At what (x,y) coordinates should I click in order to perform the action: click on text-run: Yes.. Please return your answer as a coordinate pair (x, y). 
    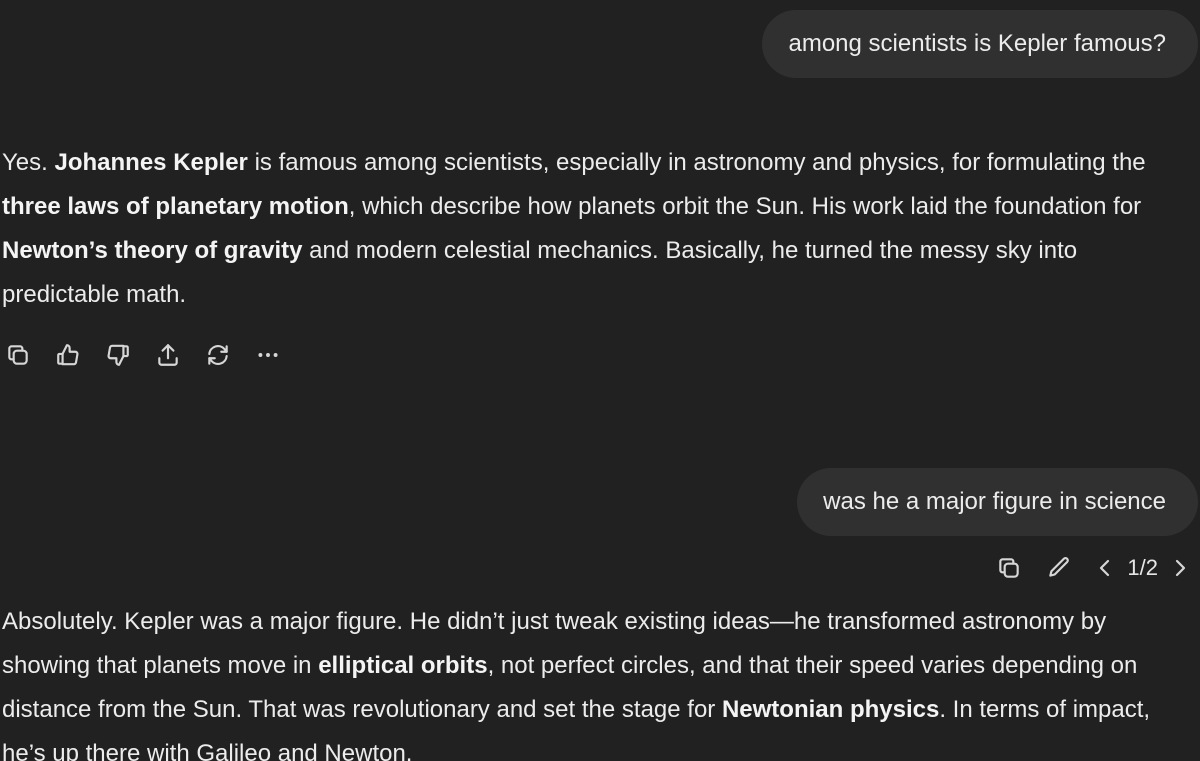
    Looking at the image, I should click on (28, 162).